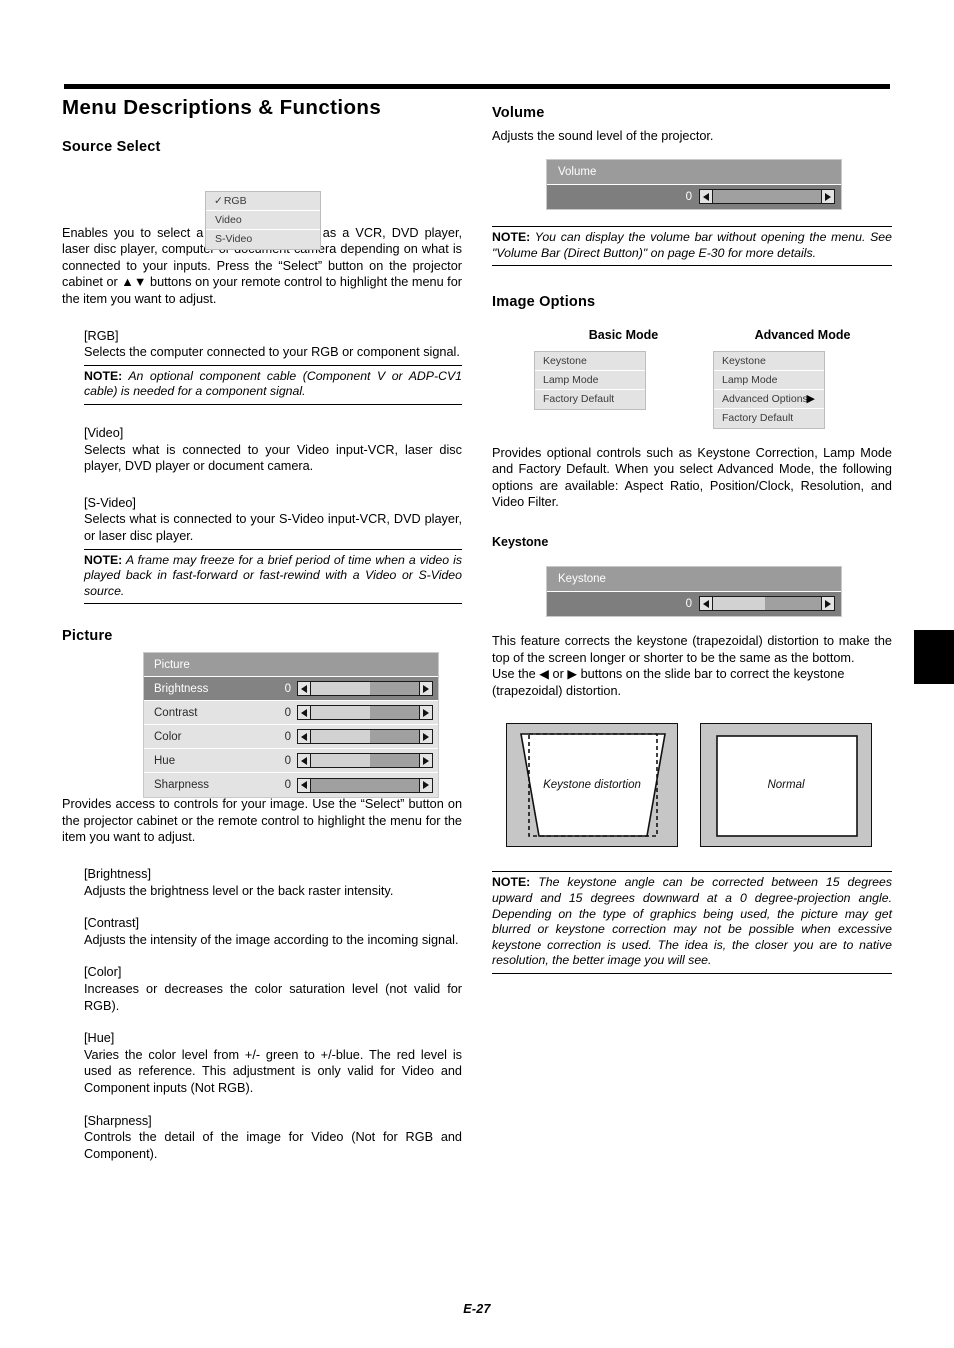 Image resolution: width=954 pixels, height=1348 pixels. Describe the element at coordinates (103, 972) in the screenshot. I see `entry-term-color: [Color]` at that location.